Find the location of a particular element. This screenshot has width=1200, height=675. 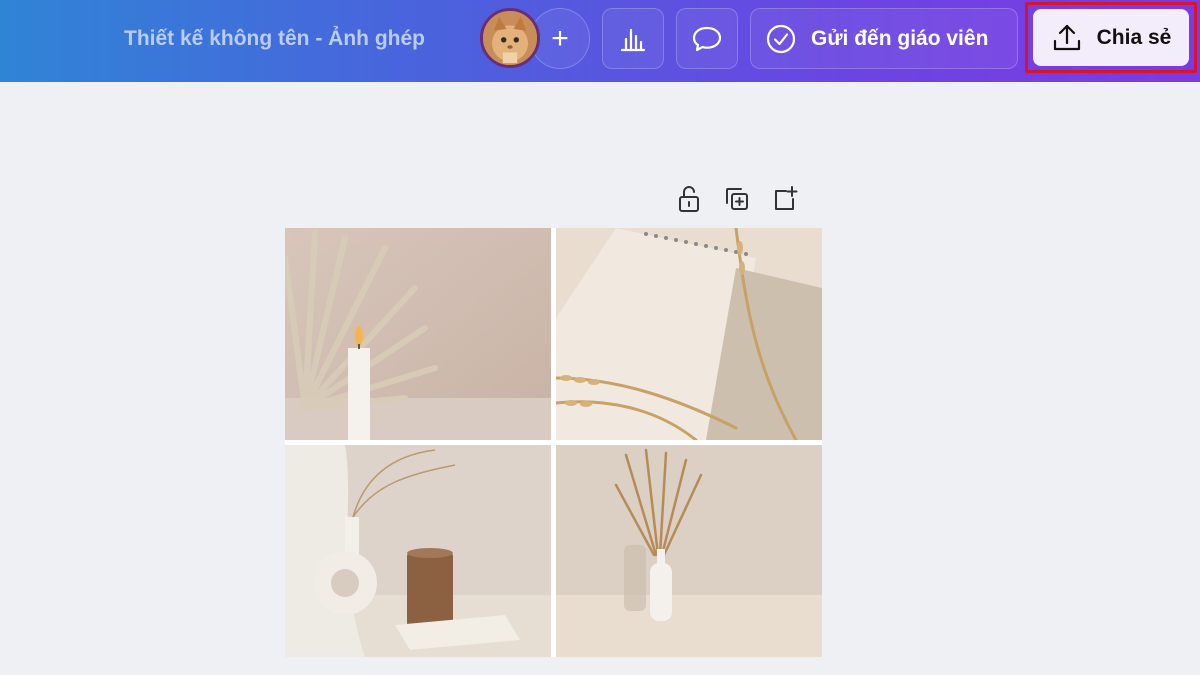

comment-button is located at coordinates (707, 38).